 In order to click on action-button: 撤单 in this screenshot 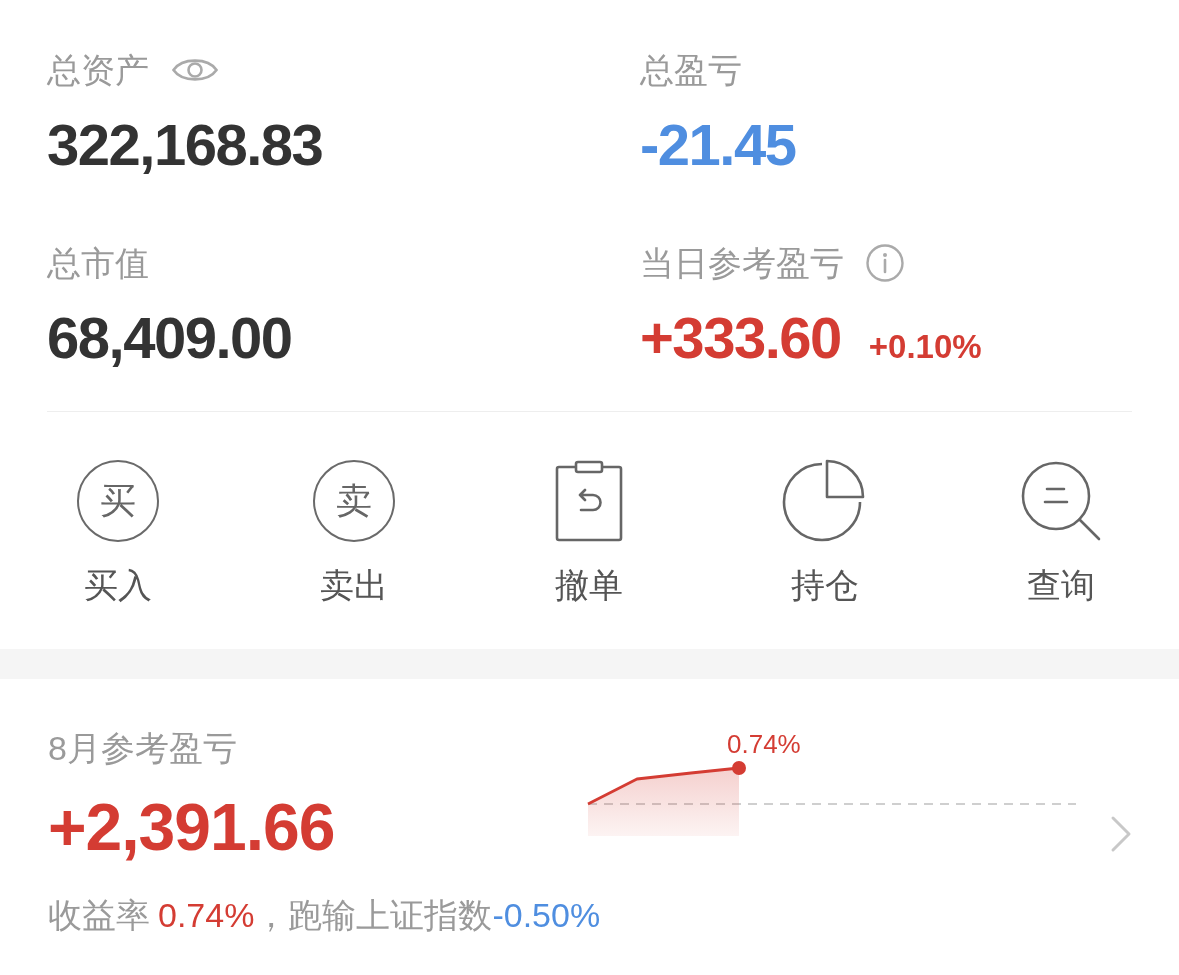, I will do `click(589, 532)`.